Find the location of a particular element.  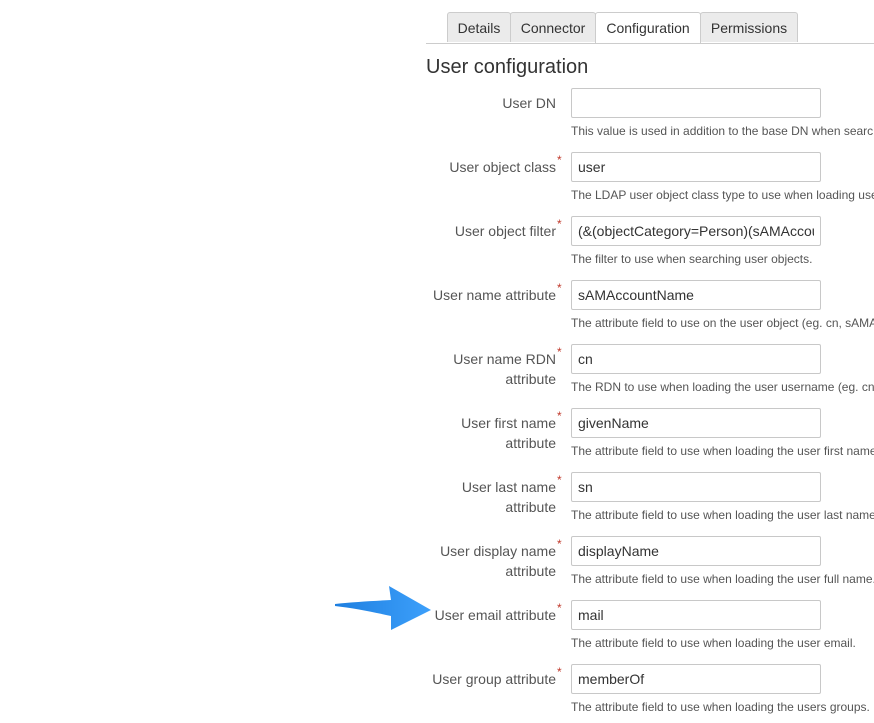

tab-configuration: Configuration is located at coordinates (648, 27).